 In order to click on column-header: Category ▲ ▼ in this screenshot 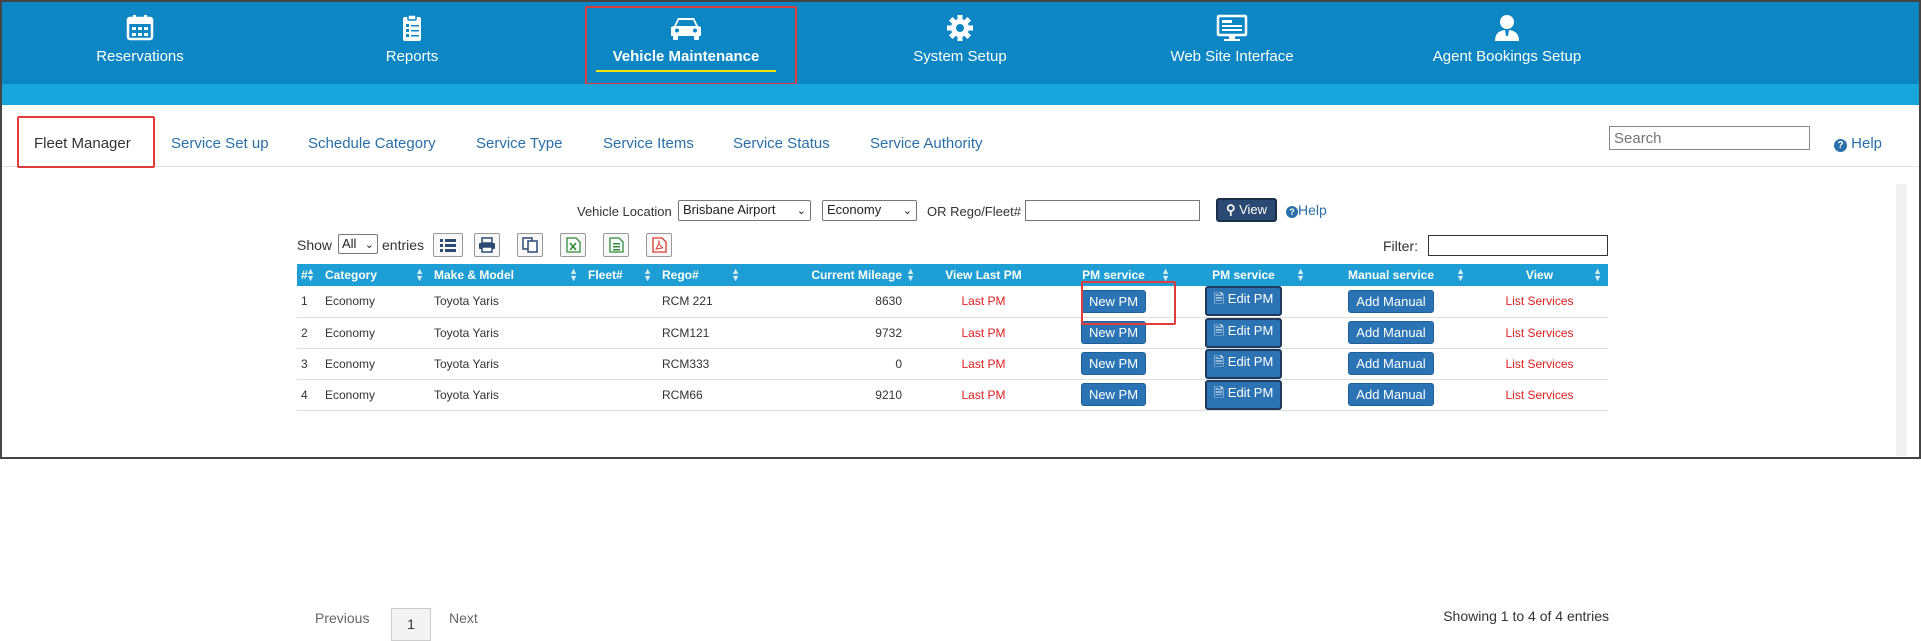, I will do `click(375, 275)`.